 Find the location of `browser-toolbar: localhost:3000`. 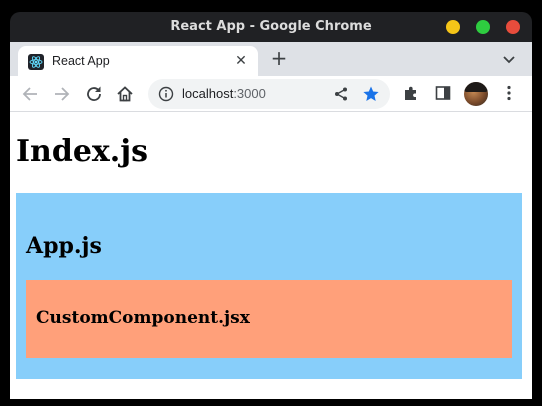

browser-toolbar: localhost:3000 is located at coordinates (271, 94).